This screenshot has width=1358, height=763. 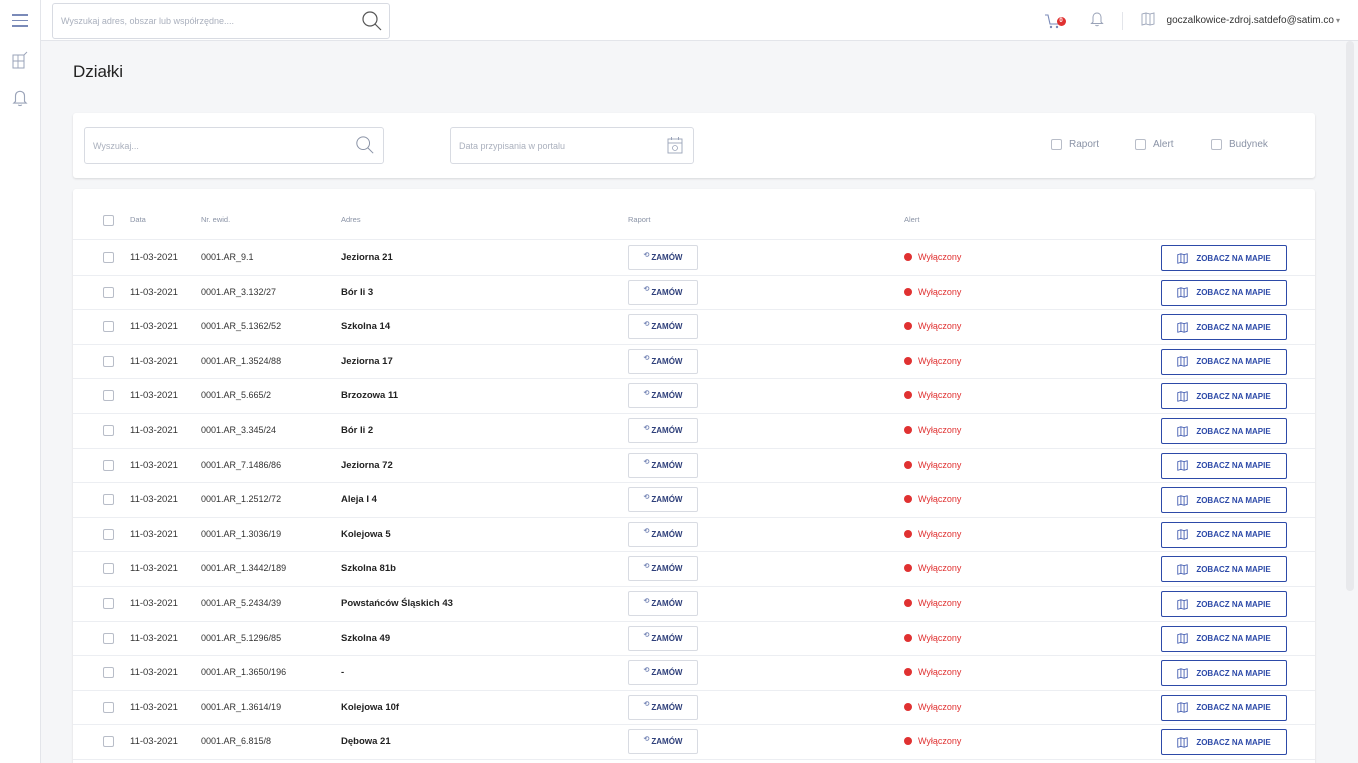 I want to click on notifications-bell-icon, so click(x=1096, y=20).